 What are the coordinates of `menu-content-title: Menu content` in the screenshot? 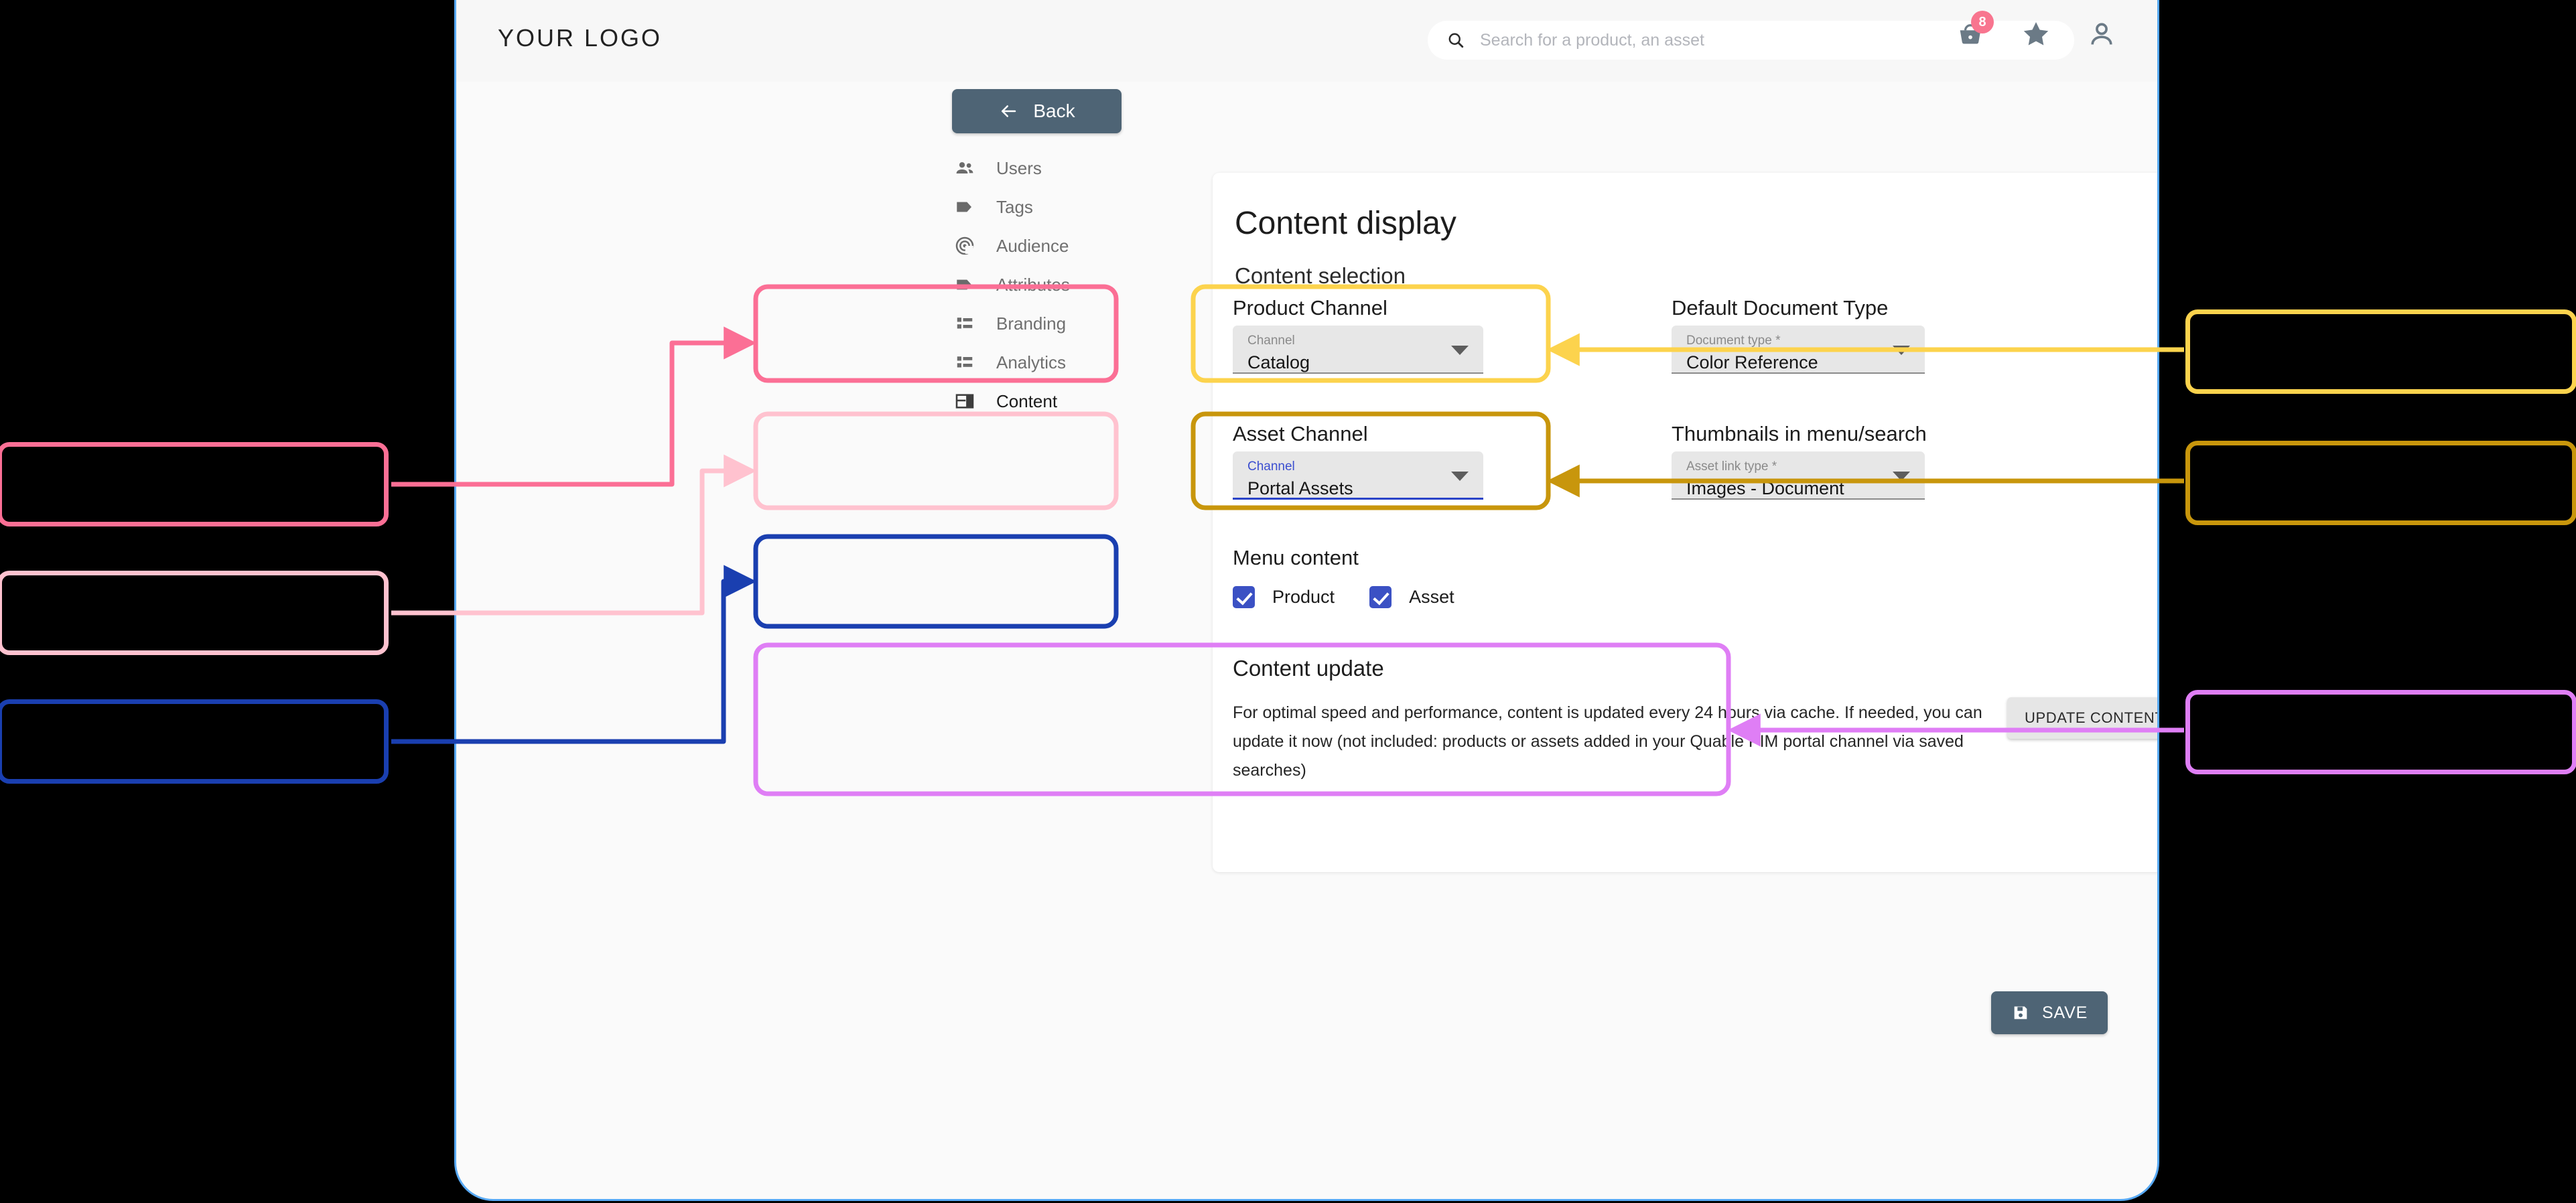 It's located at (1296, 557).